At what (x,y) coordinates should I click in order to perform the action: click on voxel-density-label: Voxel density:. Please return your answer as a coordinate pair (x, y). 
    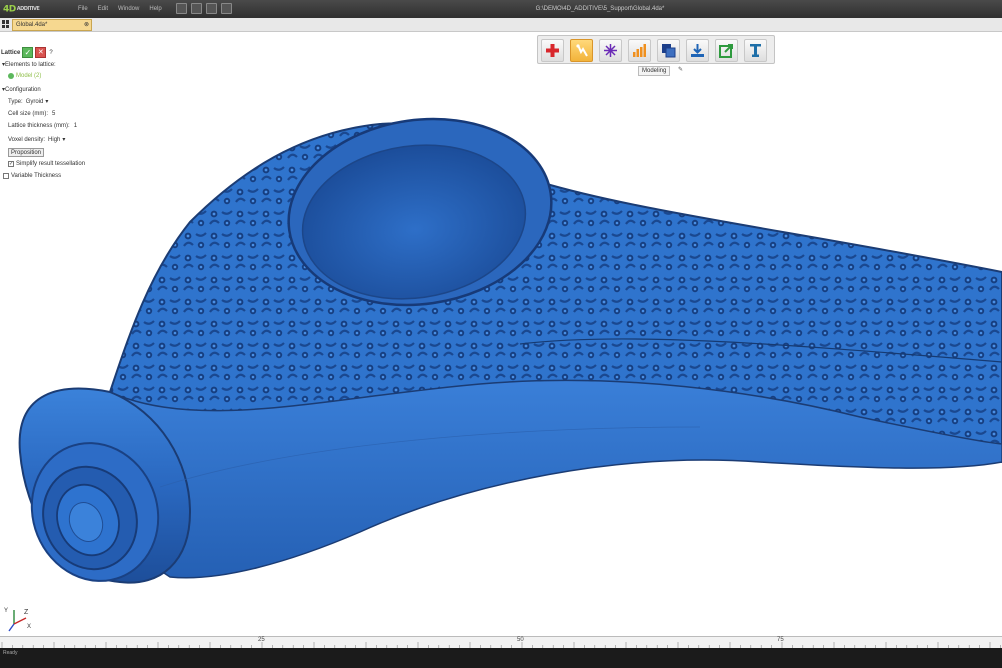
    Looking at the image, I should click on (27, 139).